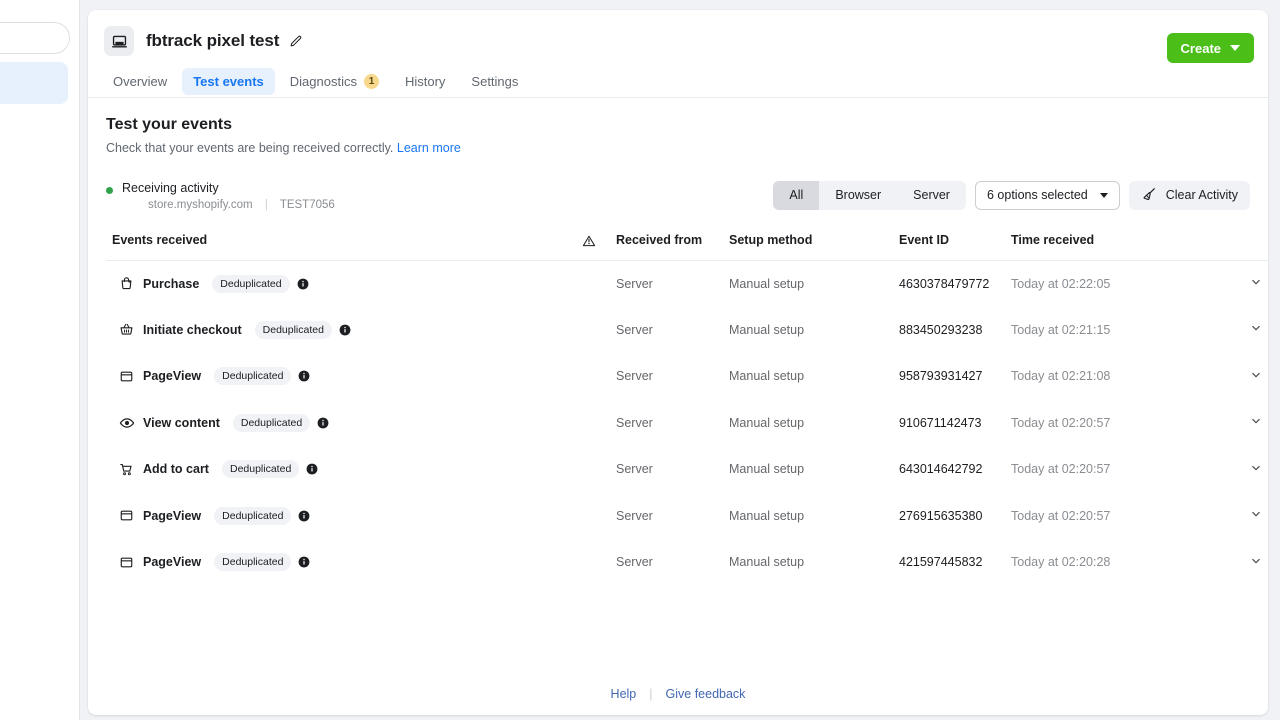 Image resolution: width=1280 pixels, height=720 pixels. Describe the element at coordinates (941, 515) in the screenshot. I see `cell-event-id: 276915635380` at that location.